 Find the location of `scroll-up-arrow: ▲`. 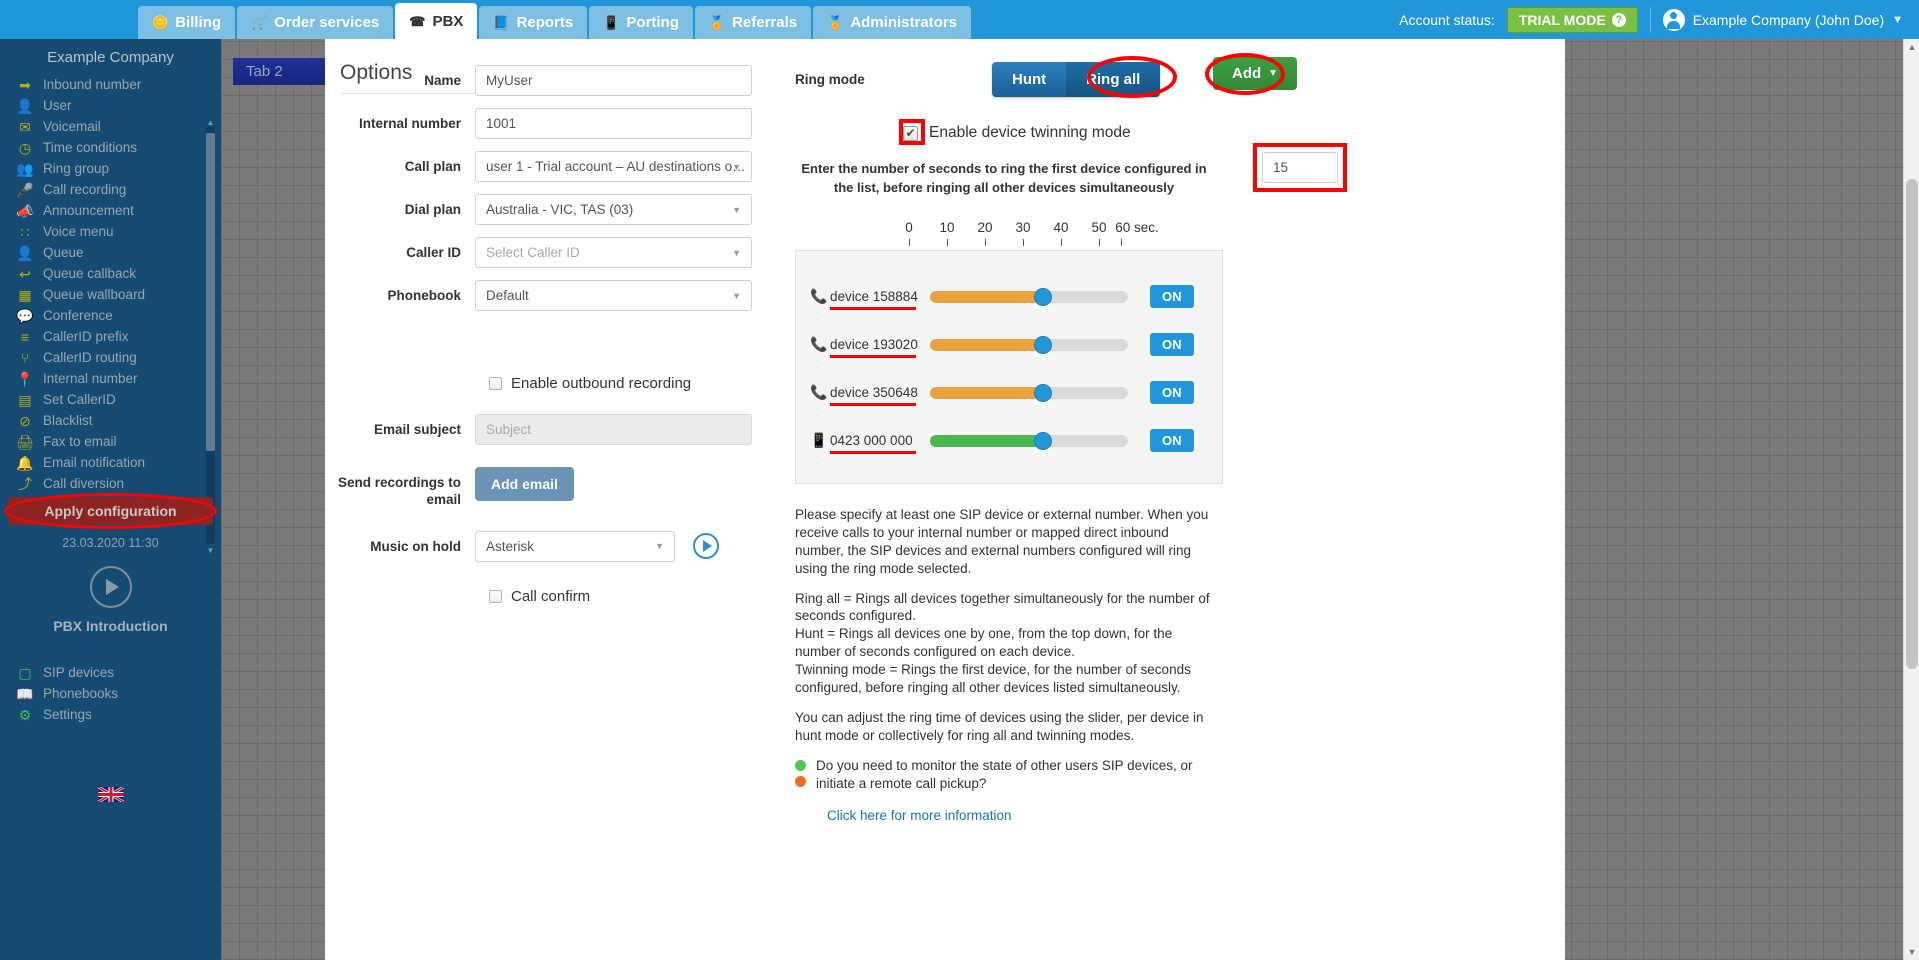

scroll-up-arrow: ▲ is located at coordinates (1911, 47).